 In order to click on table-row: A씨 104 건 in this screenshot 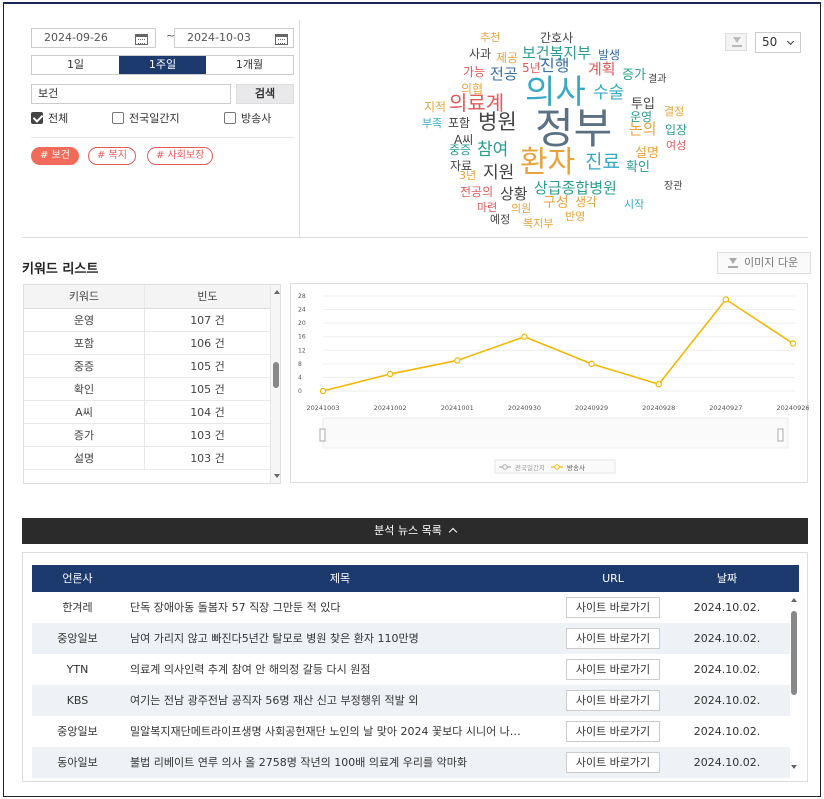, I will do `click(147, 412)`.